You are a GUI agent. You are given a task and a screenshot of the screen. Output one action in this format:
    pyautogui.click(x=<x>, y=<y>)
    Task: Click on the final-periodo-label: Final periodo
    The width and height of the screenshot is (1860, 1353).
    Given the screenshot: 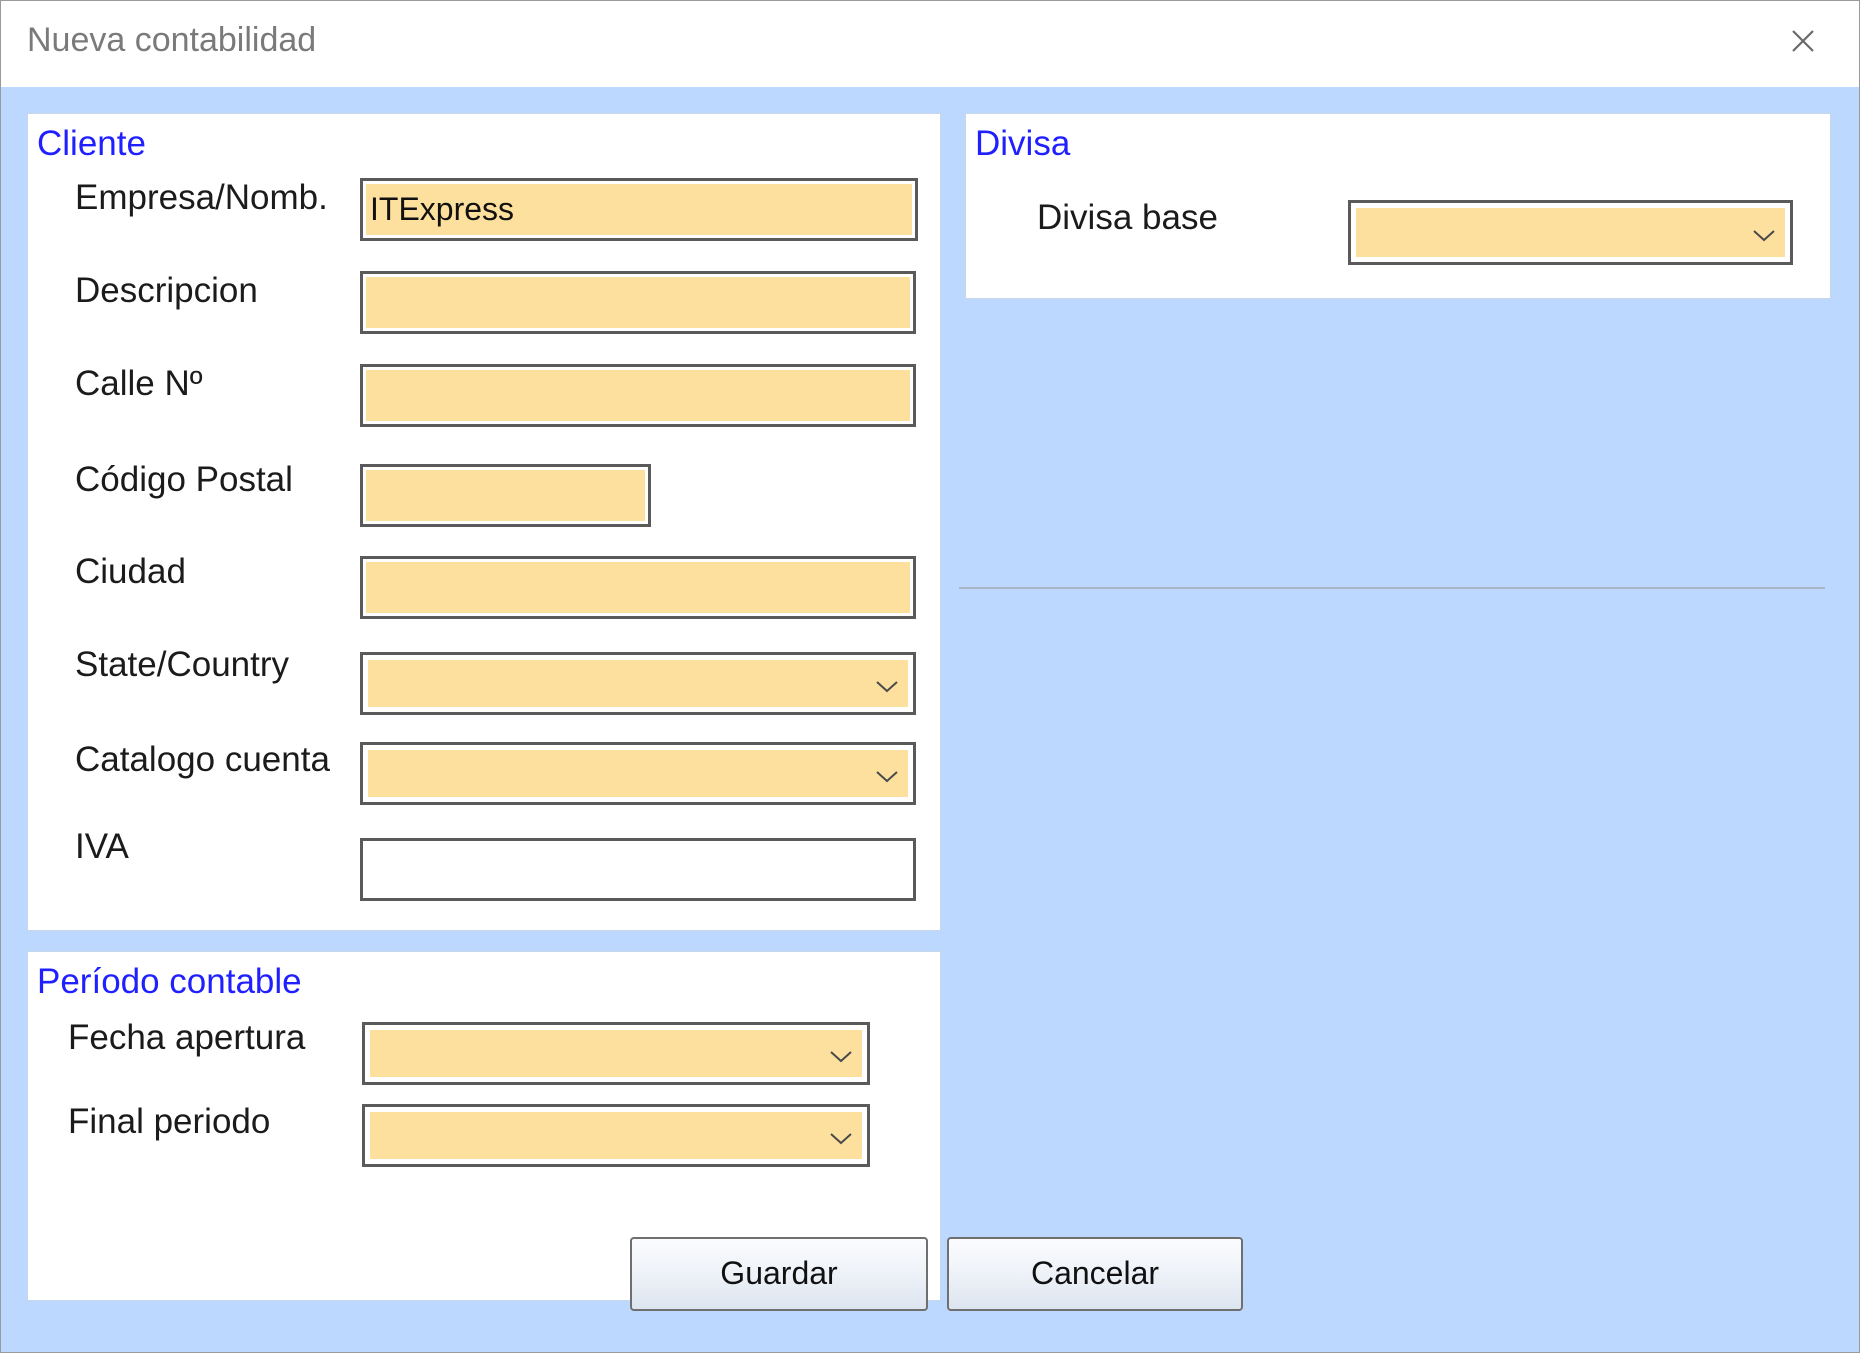 What is the action you would take?
    pyautogui.click(x=169, y=1121)
    